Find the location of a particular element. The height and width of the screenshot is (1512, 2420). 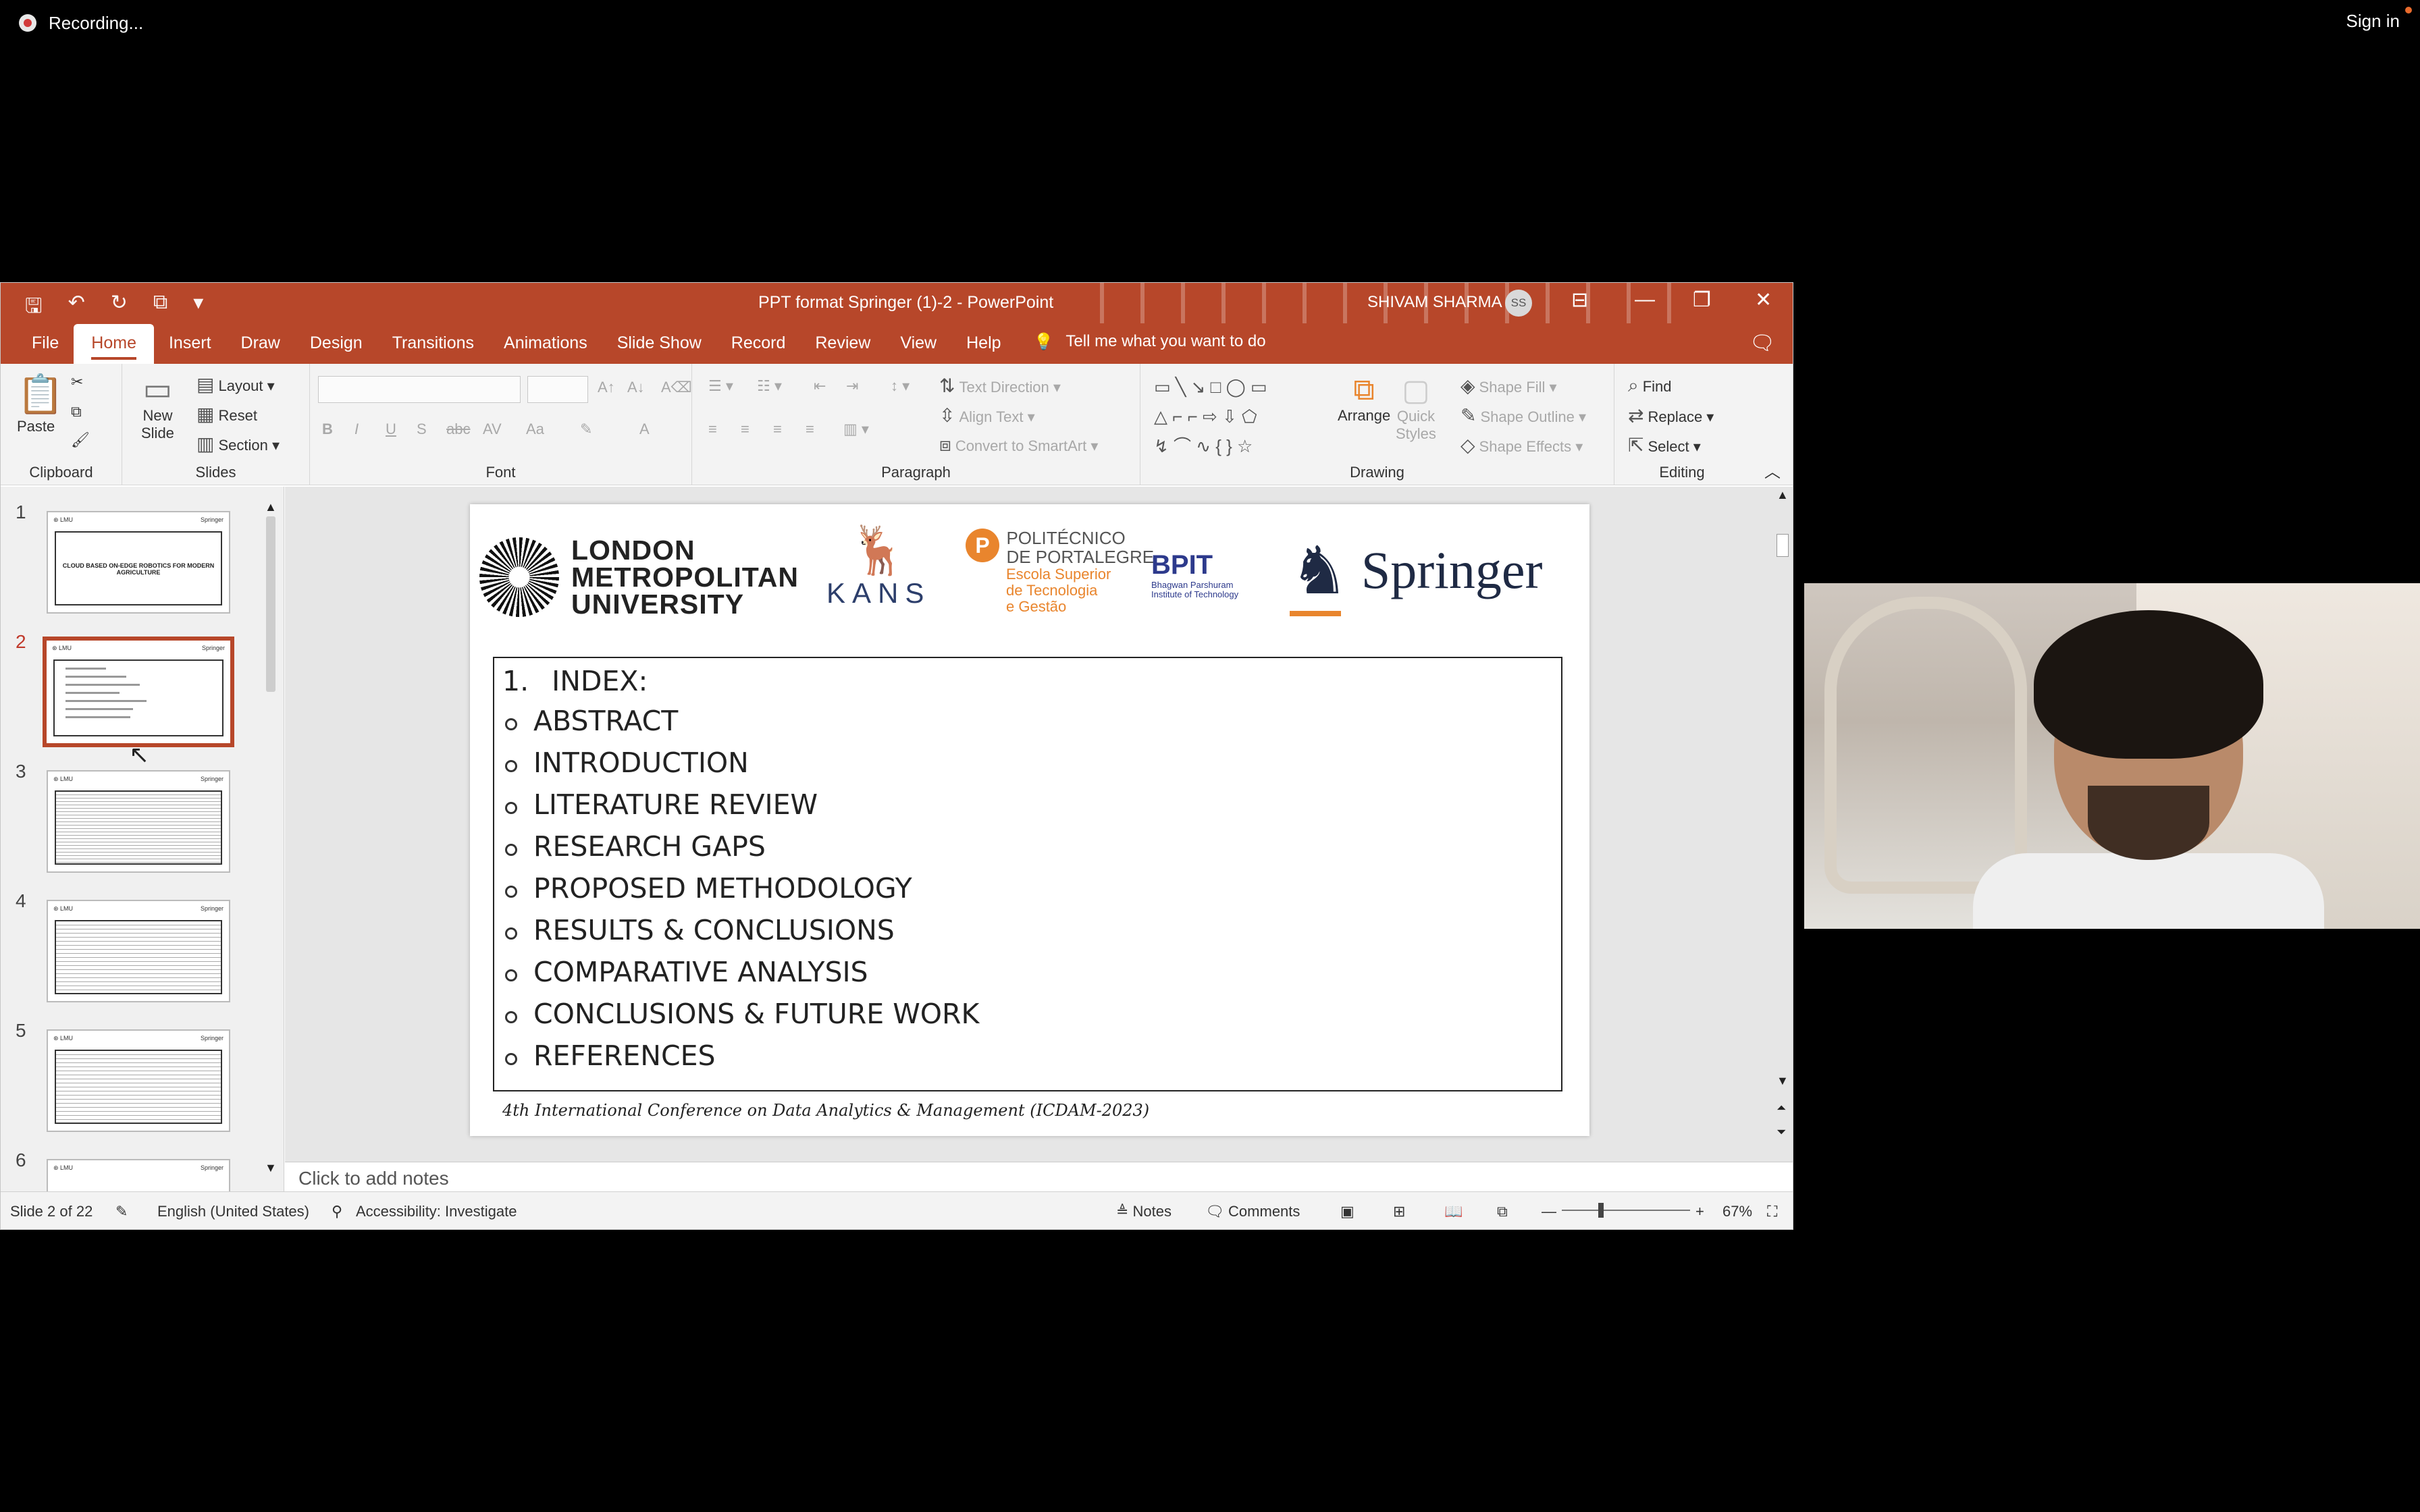

quick-styles-button: ▢ Quick Styles is located at coordinates (1416, 408).